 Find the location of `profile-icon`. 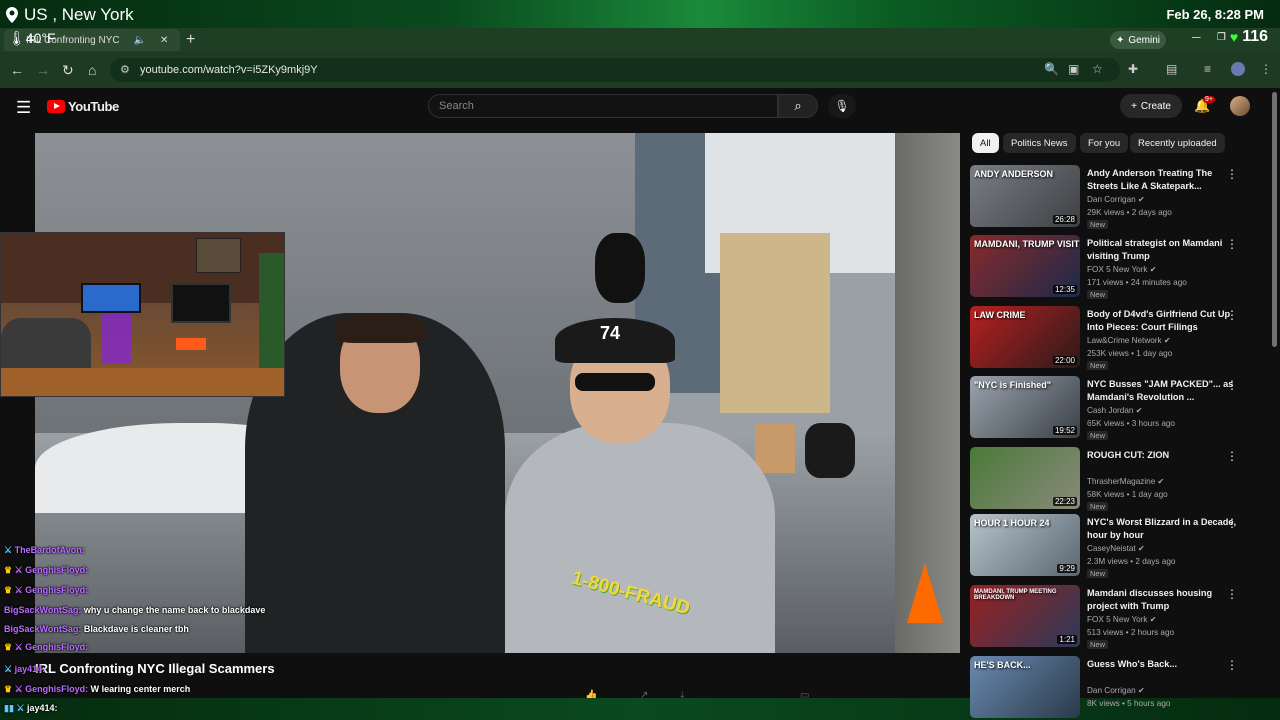

profile-icon is located at coordinates (1238, 69).